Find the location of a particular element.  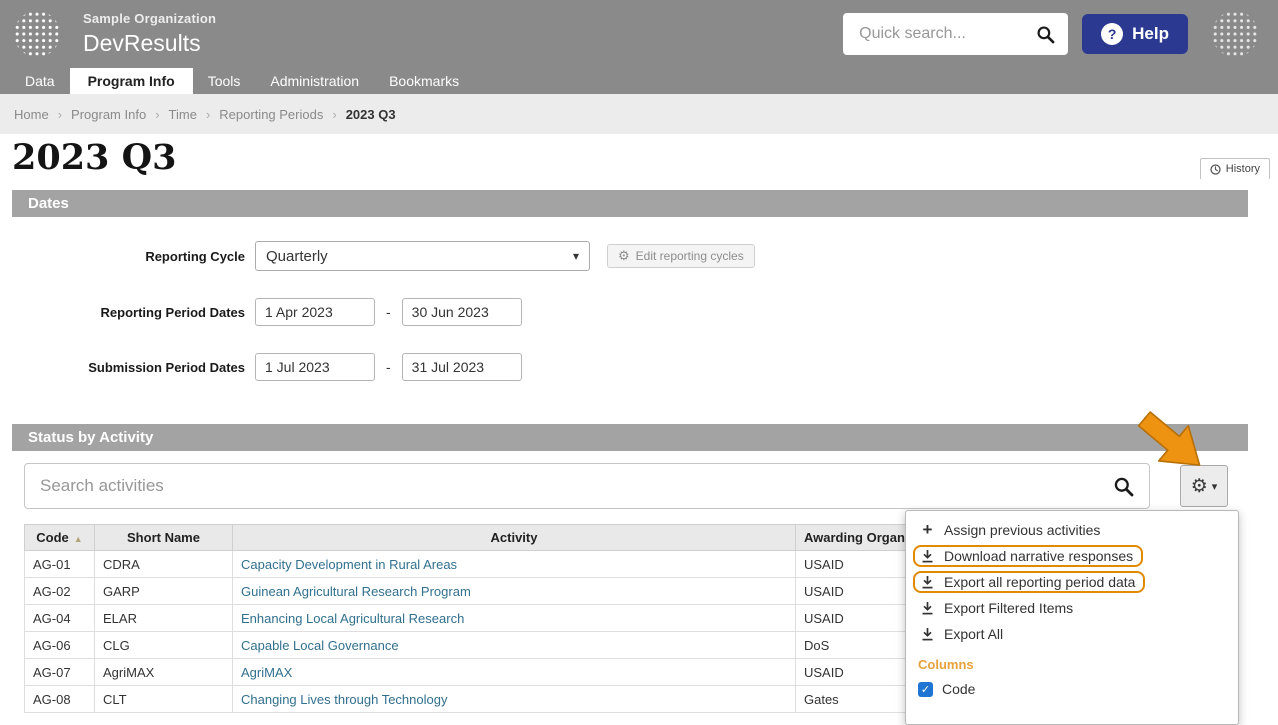

table-options-gear-button is located at coordinates (1204, 486).